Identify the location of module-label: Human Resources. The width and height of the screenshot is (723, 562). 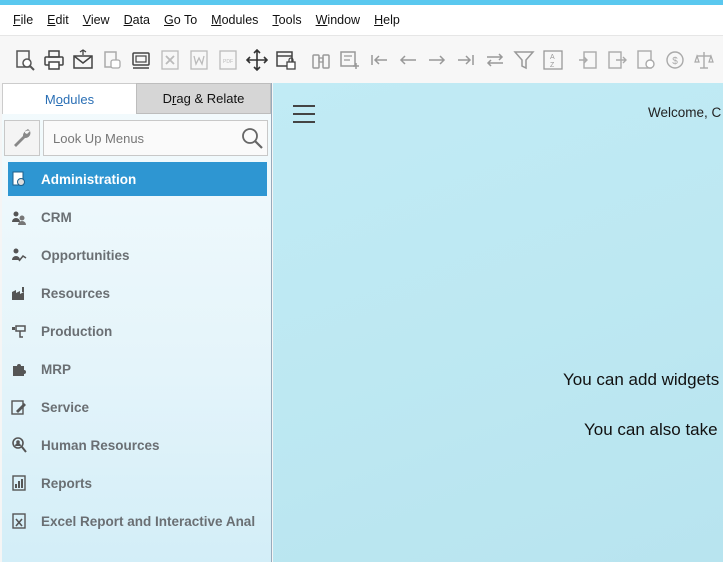
(100, 445).